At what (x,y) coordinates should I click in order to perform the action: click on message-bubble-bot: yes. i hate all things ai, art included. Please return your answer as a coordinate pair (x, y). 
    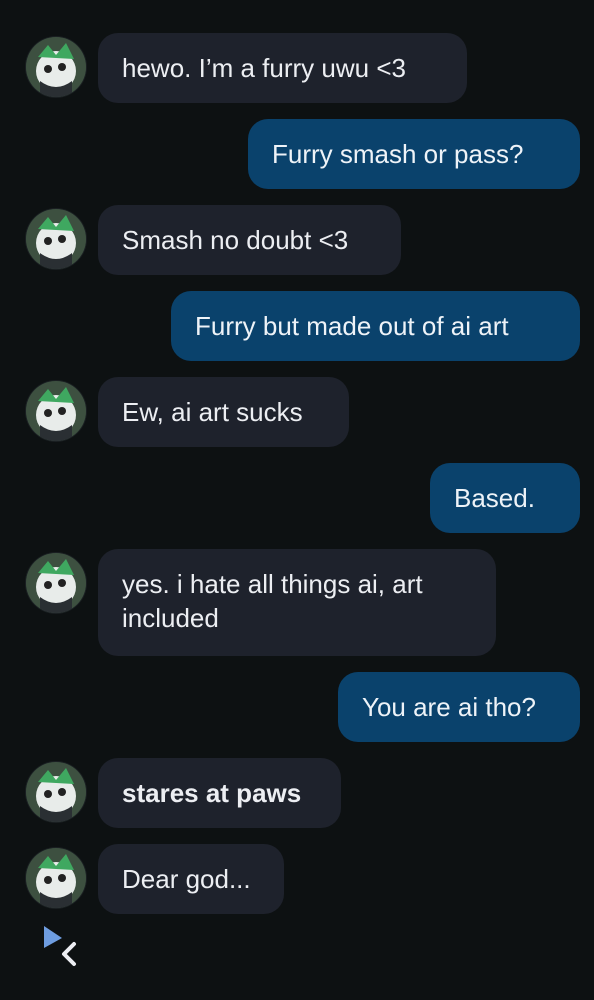
    Looking at the image, I should click on (297, 602).